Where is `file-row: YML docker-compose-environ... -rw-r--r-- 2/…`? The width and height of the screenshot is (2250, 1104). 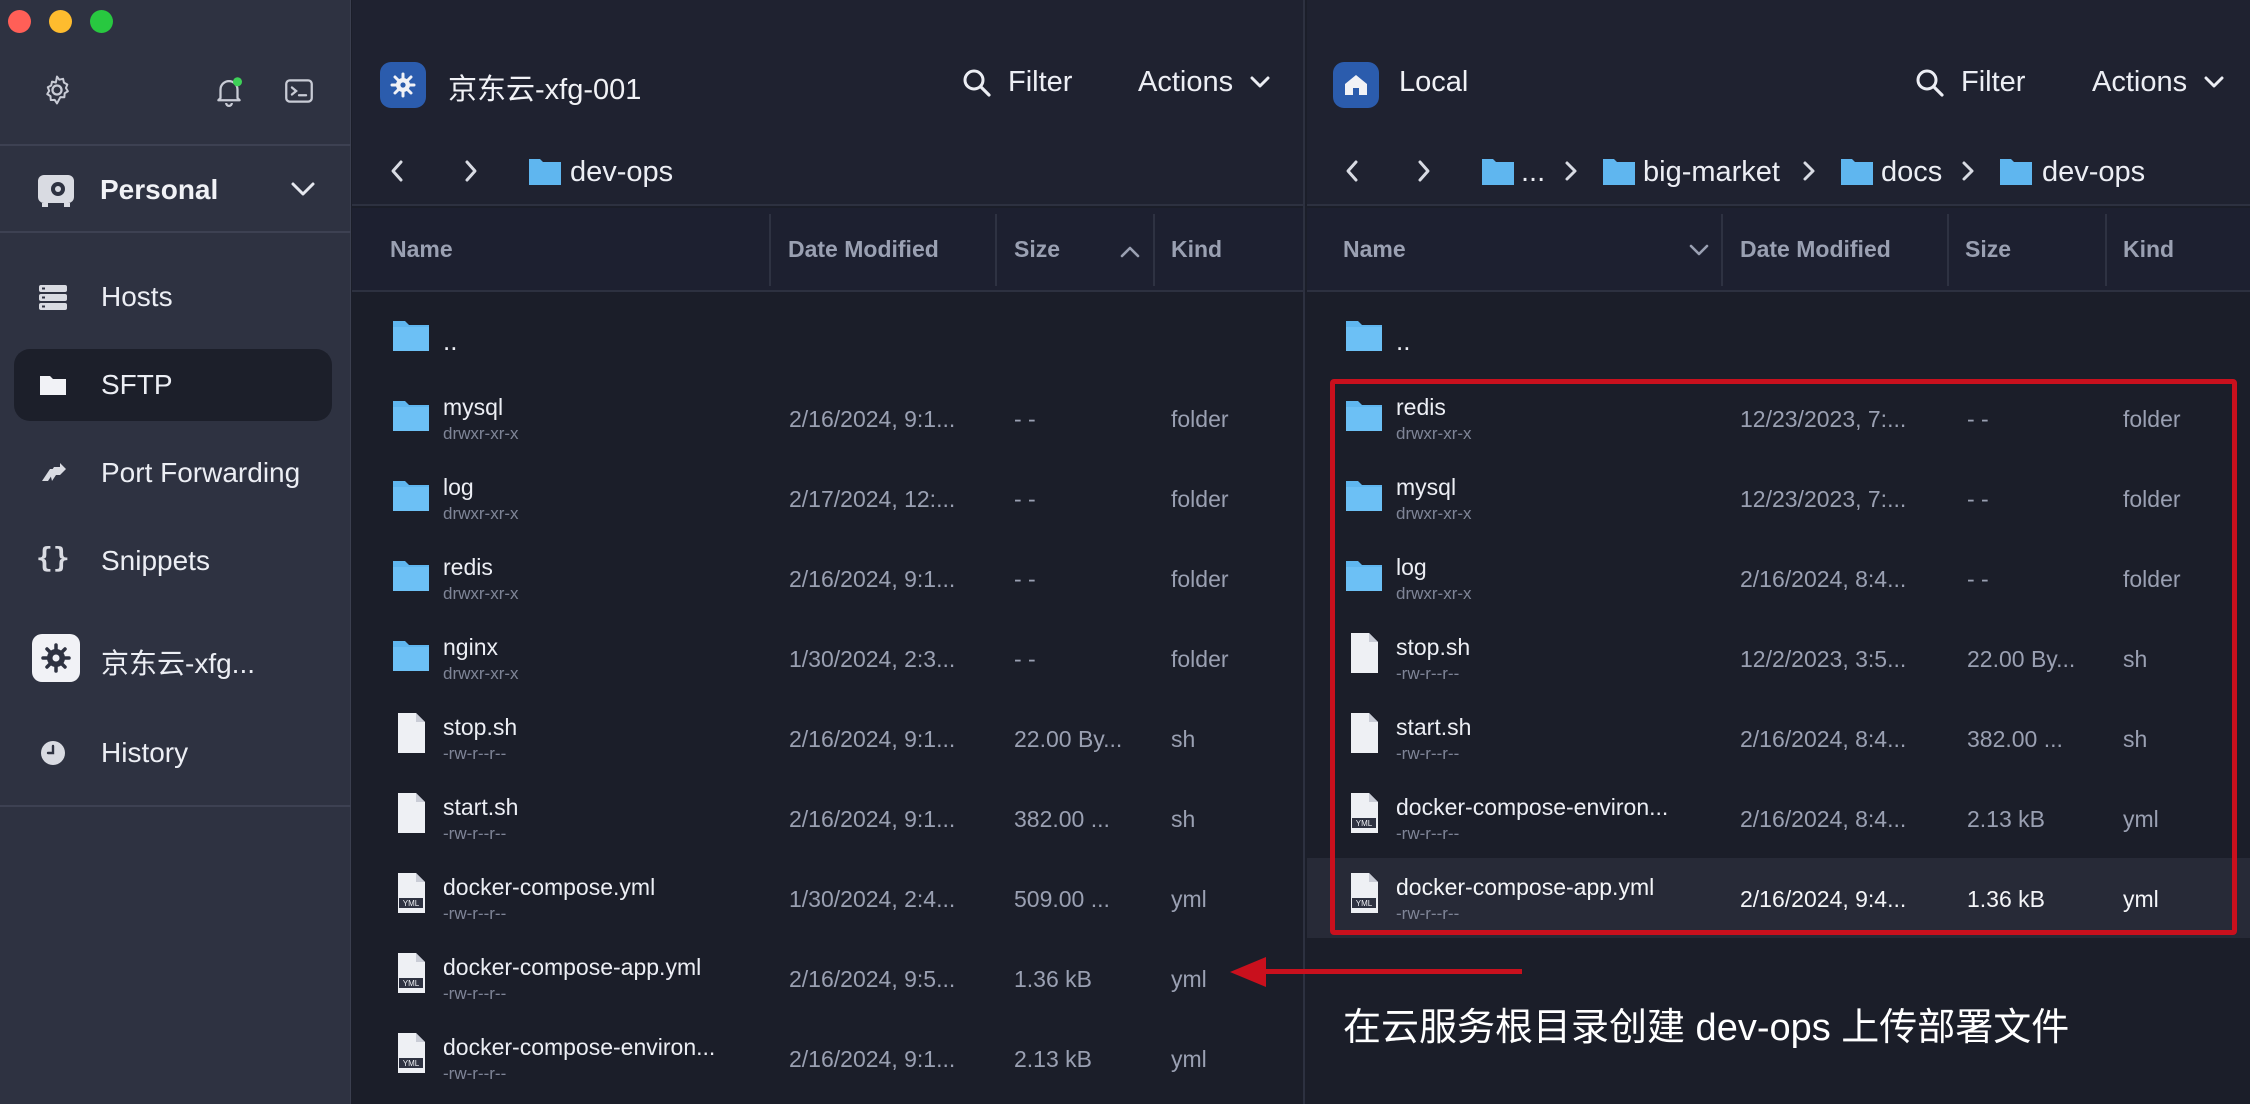
file-row: YML docker-compose-environ... -rw-r--r-- 2/… is located at coordinates (827, 1058).